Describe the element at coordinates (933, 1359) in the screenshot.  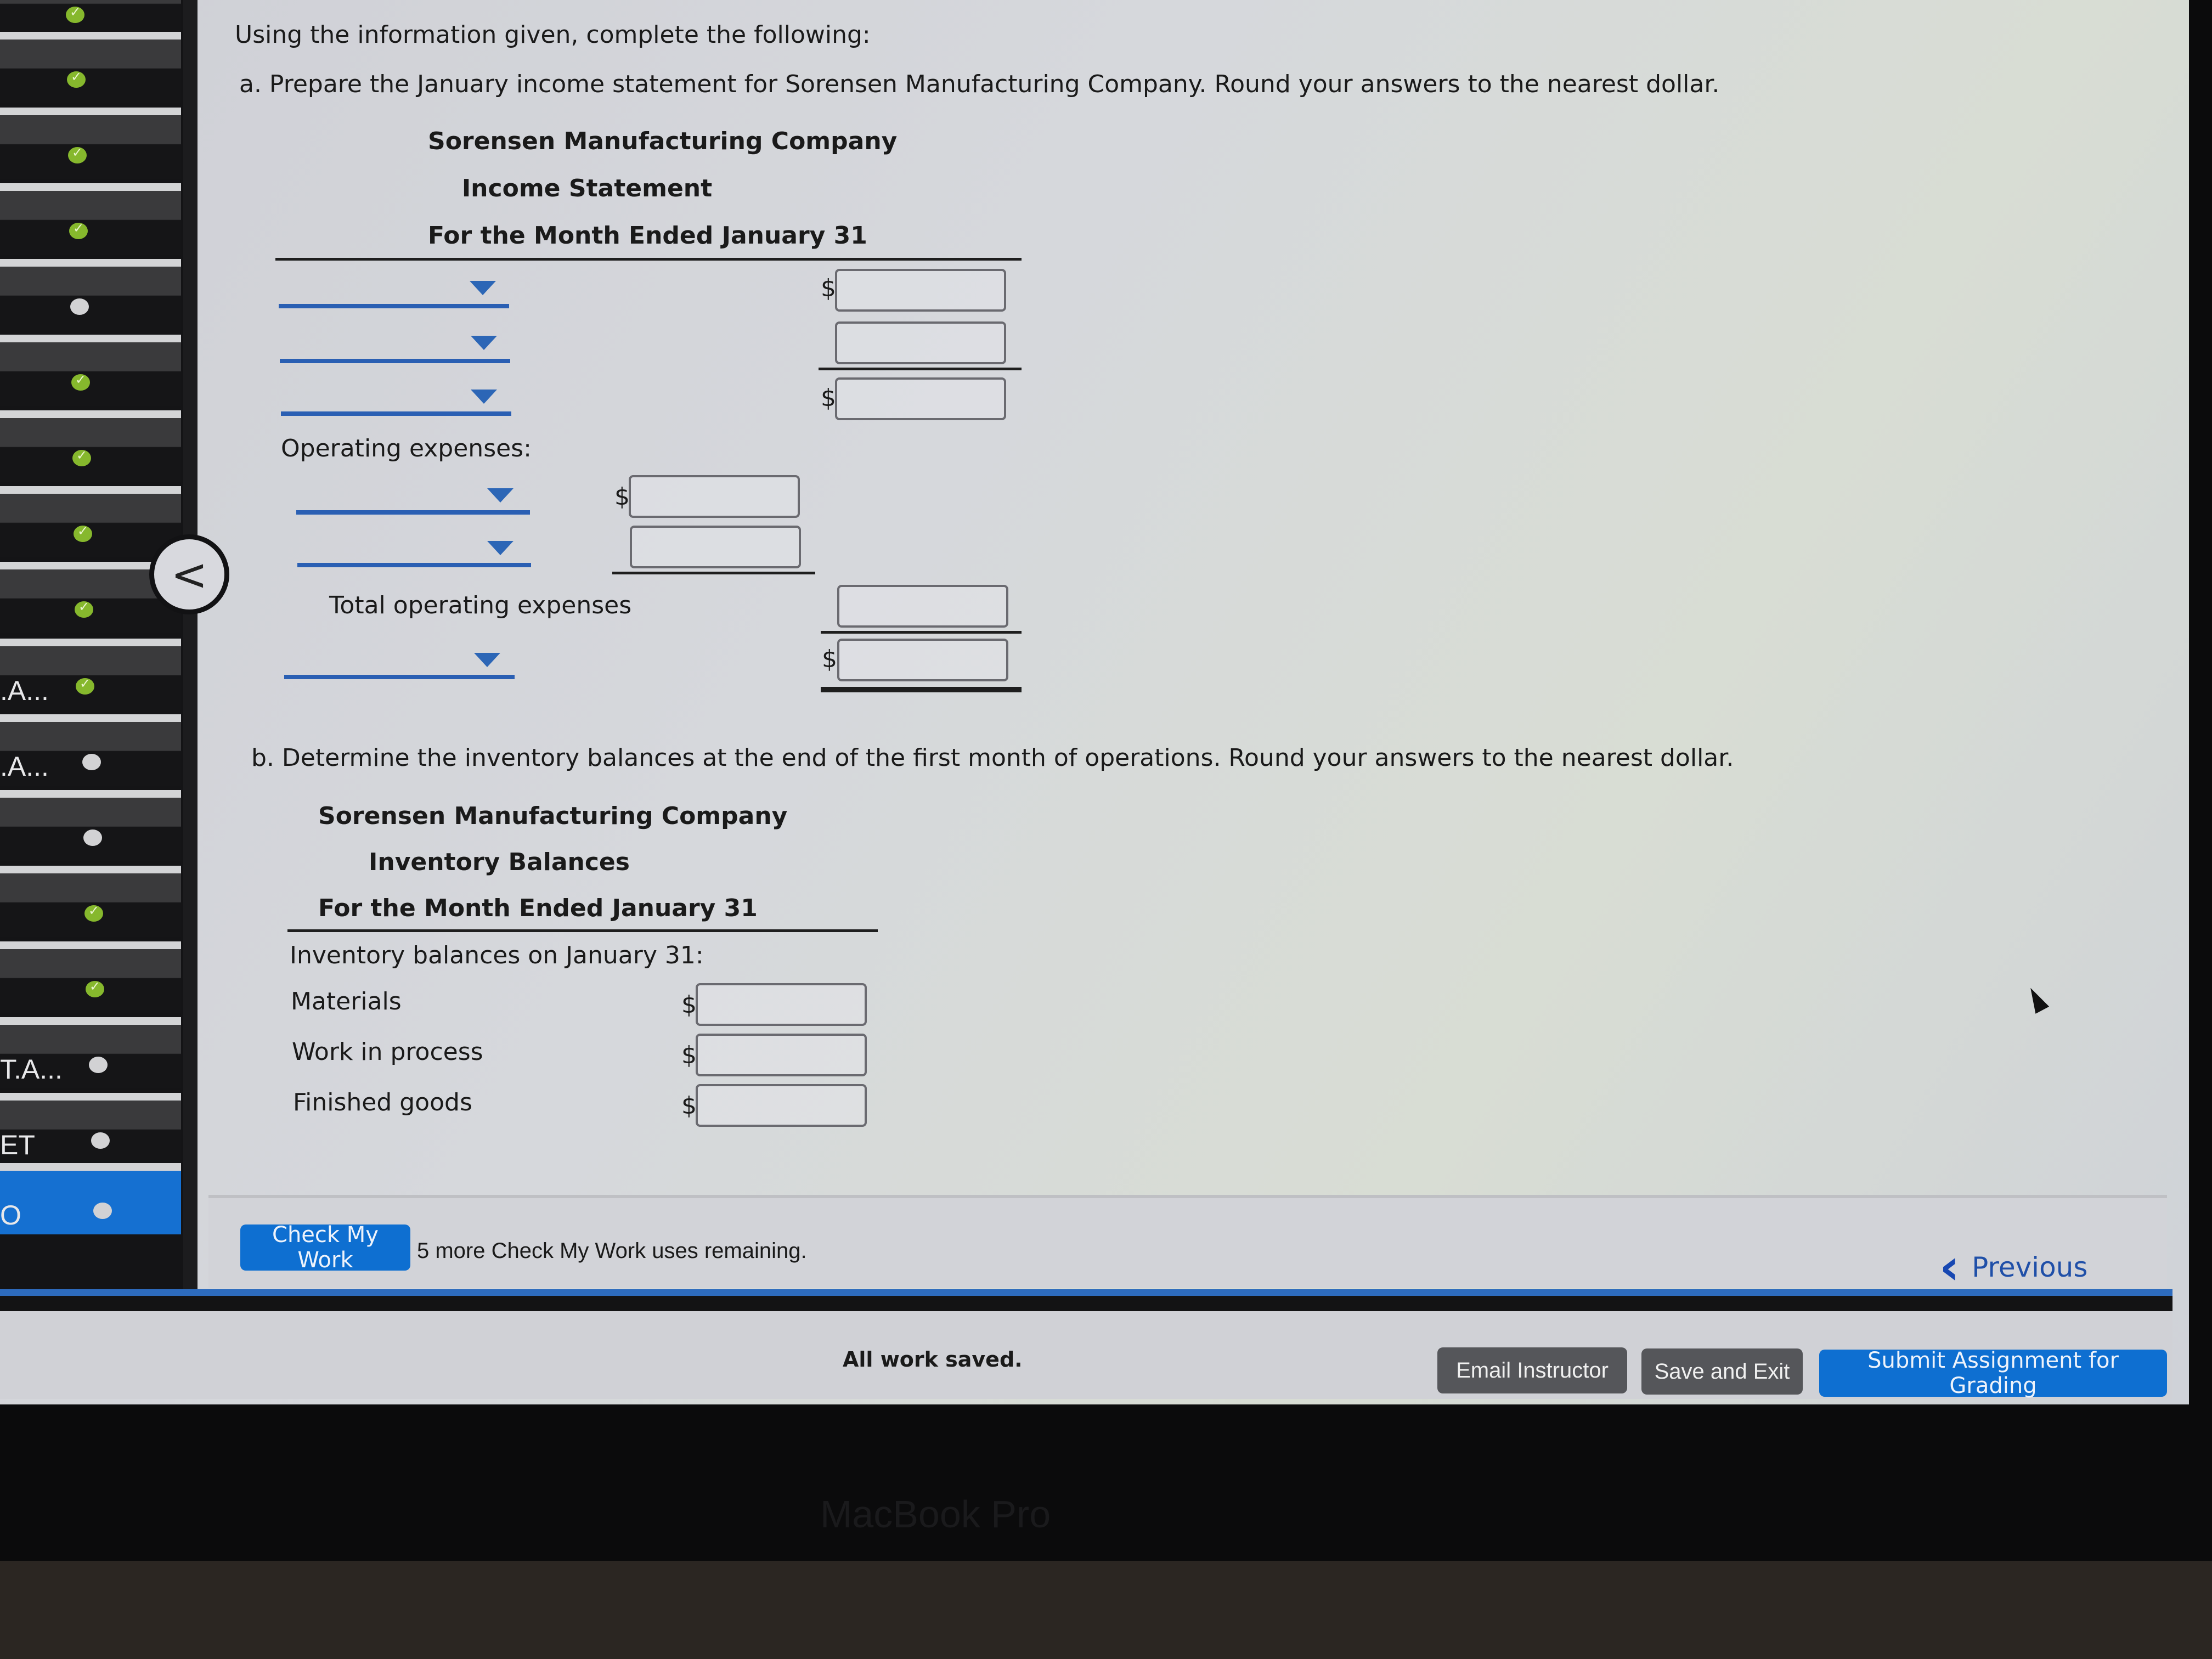
I see `save-status: All work saved.` at that location.